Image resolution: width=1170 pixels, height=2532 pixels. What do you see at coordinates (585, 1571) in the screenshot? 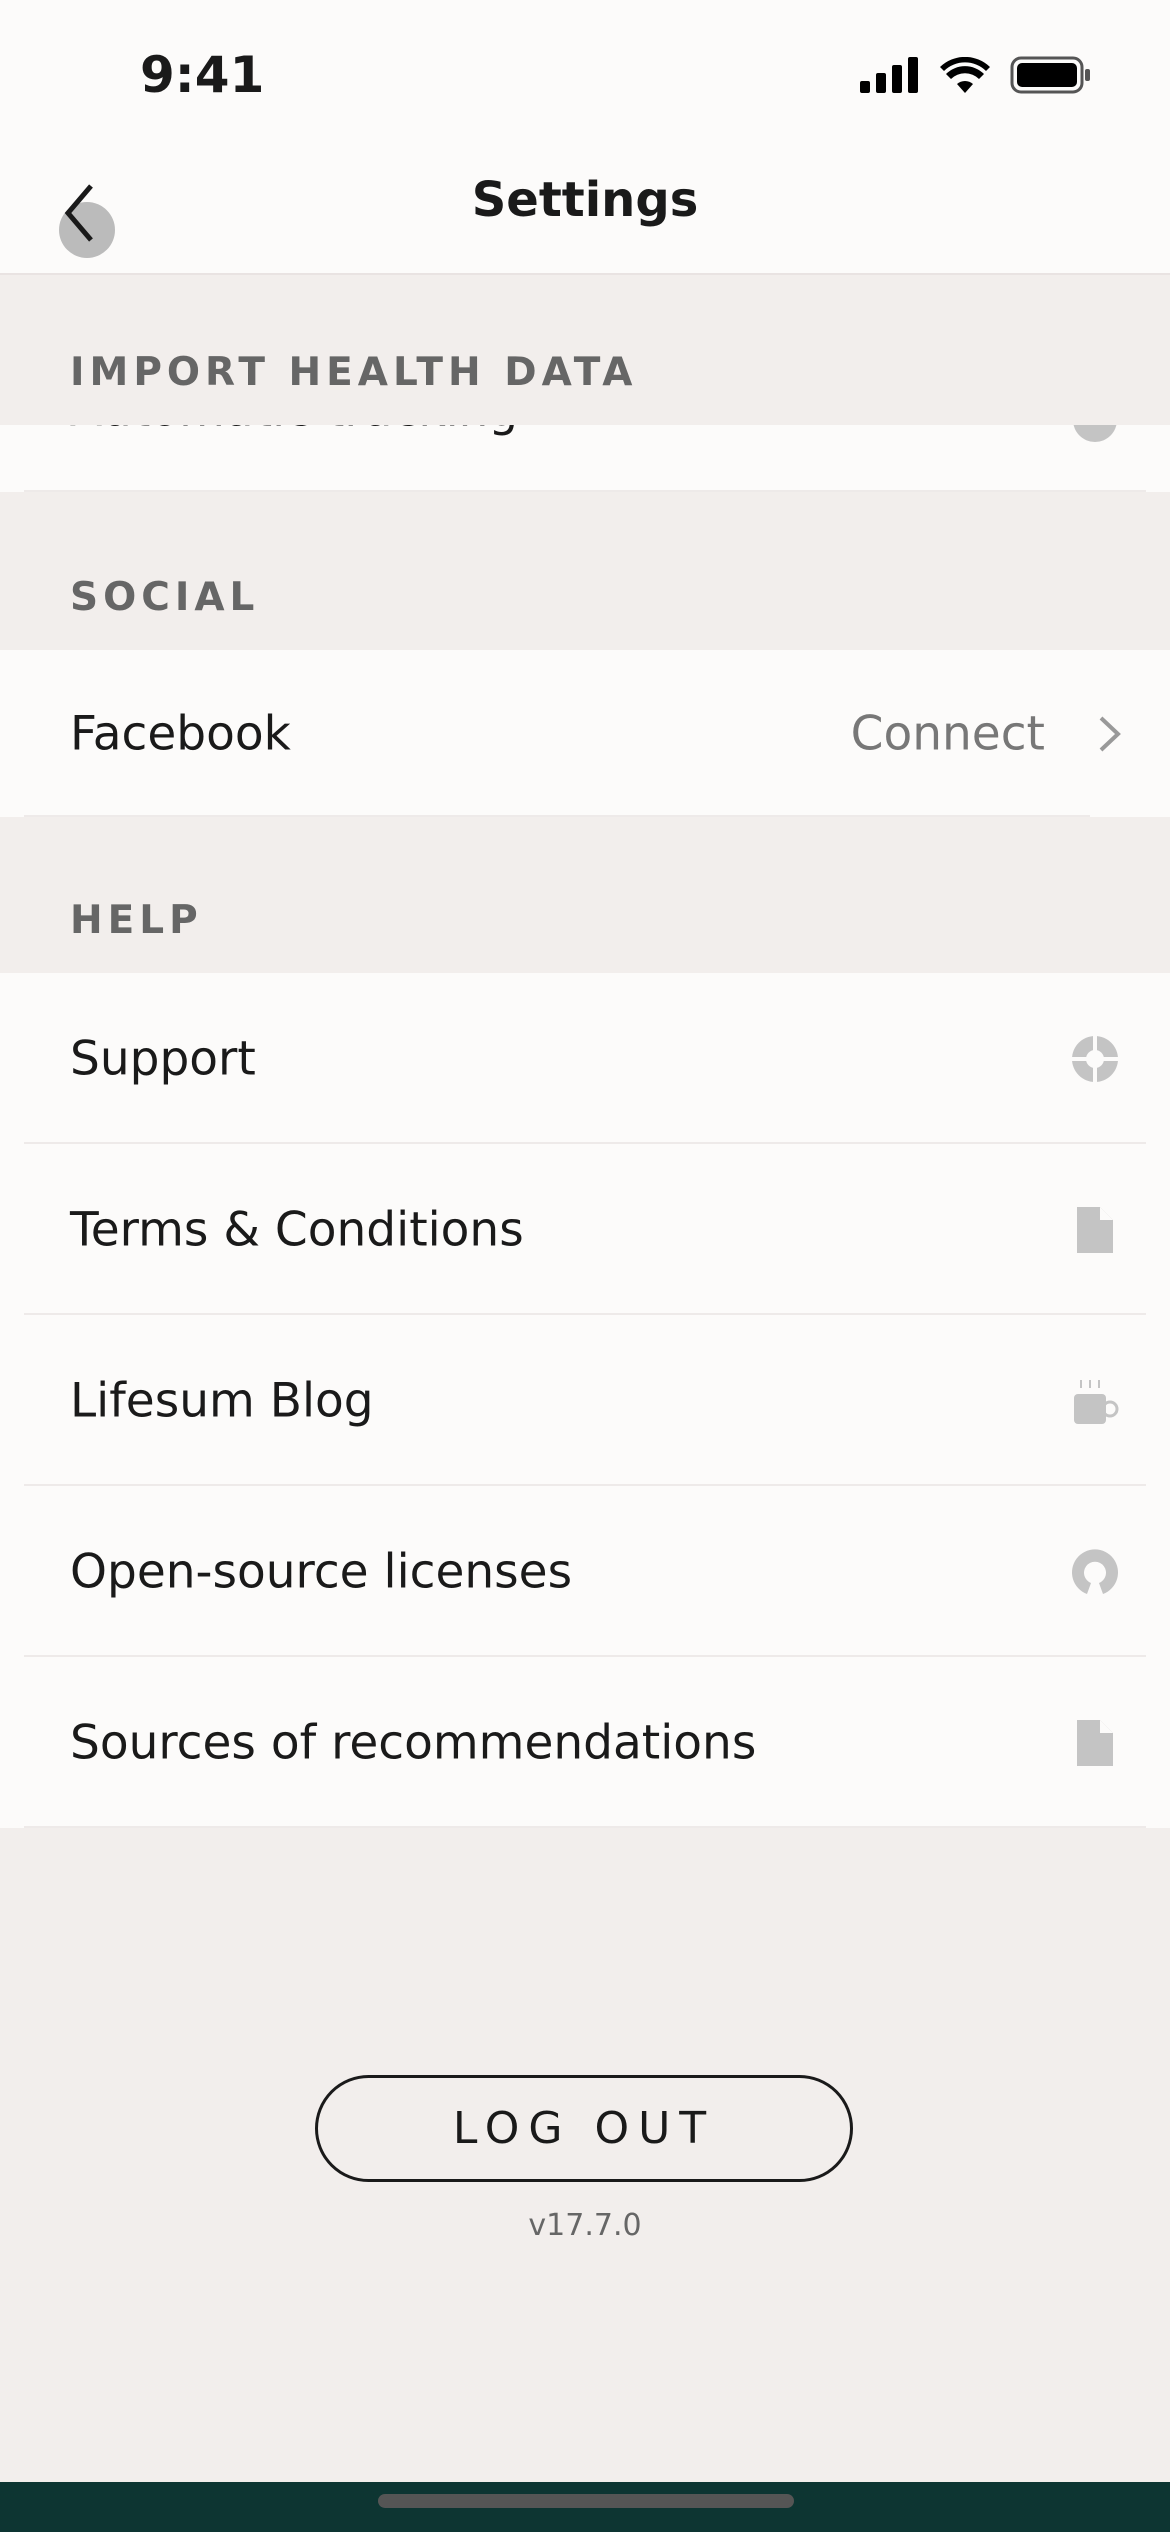
I see `settings-row-licenses: Open-source licenses` at bounding box center [585, 1571].